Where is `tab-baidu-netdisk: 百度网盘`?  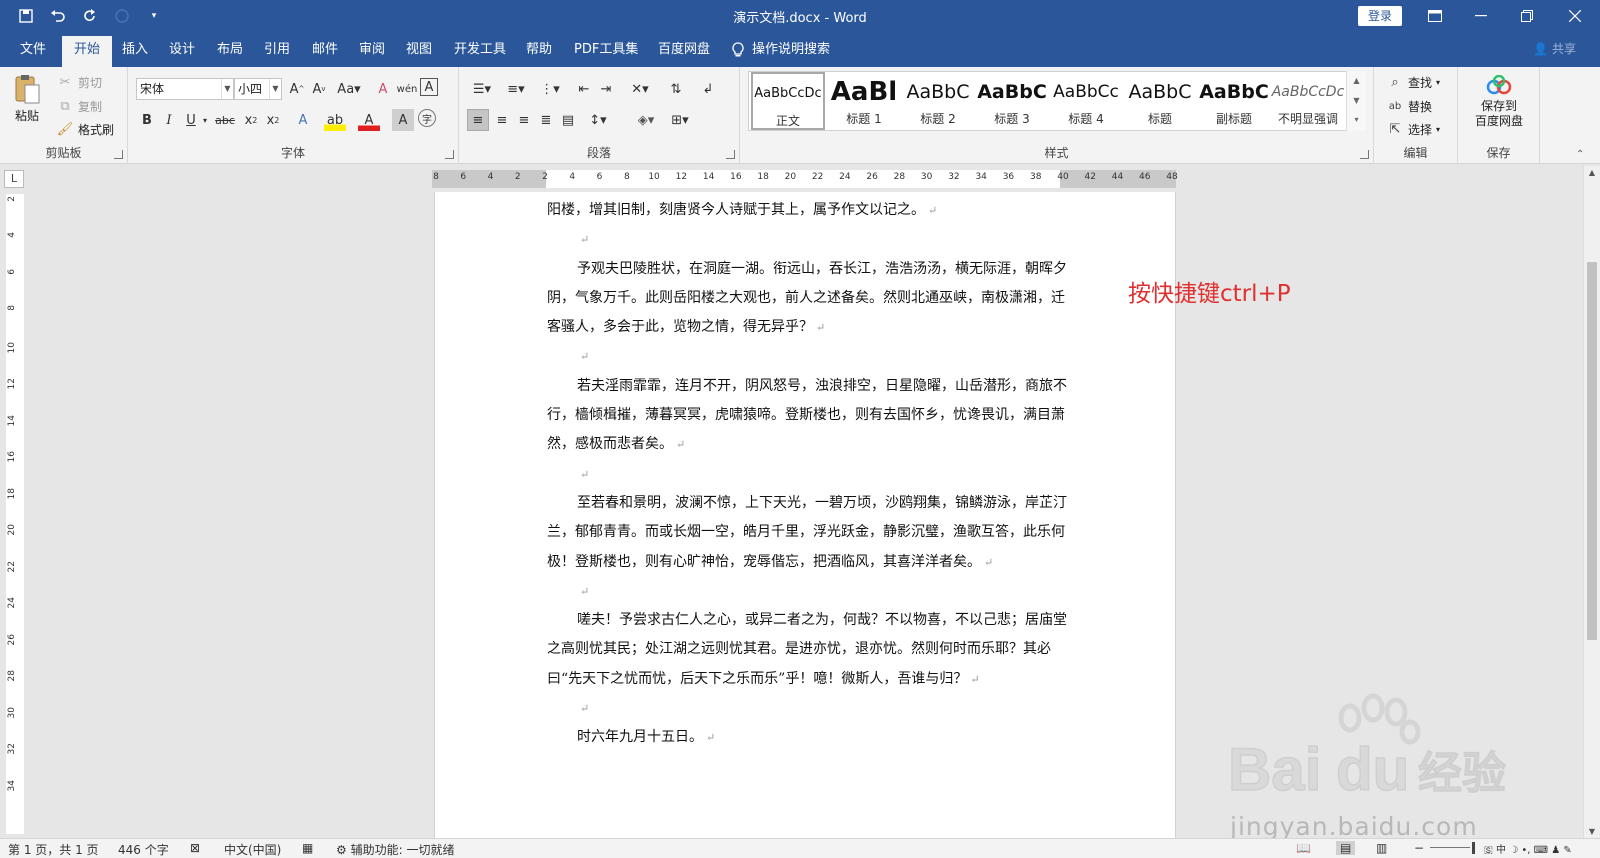
tab-baidu-netdisk: 百度网盘 is located at coordinates (684, 51).